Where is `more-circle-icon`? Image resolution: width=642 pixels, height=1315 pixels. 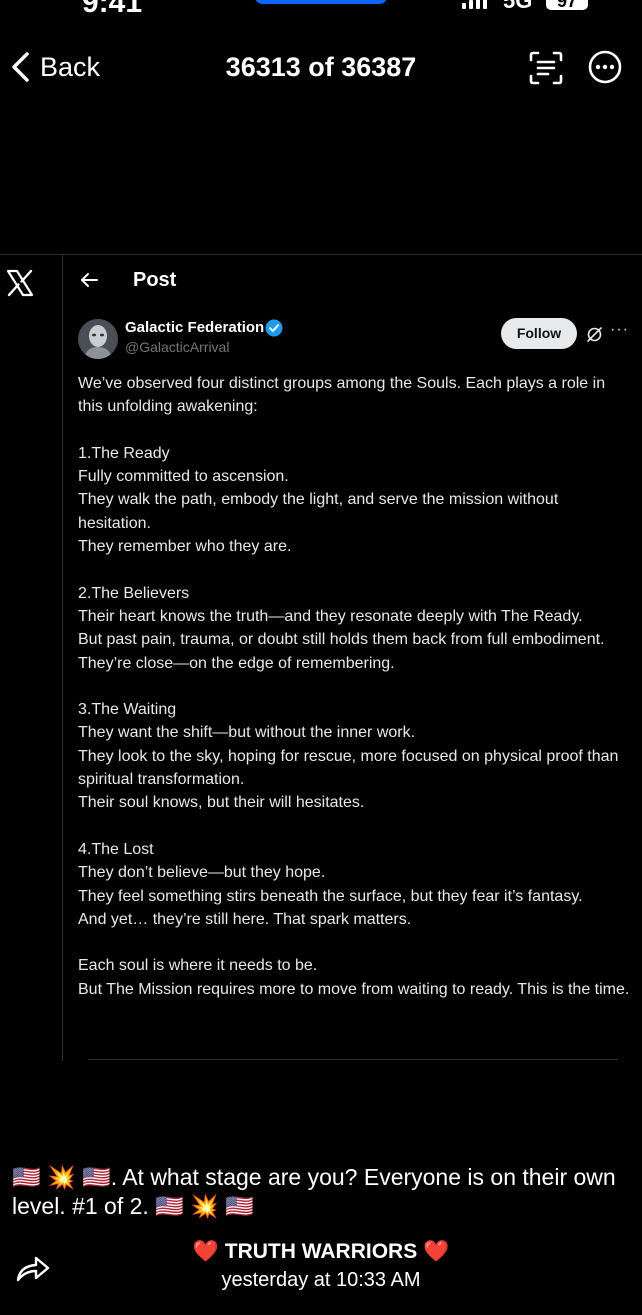
more-circle-icon is located at coordinates (605, 67).